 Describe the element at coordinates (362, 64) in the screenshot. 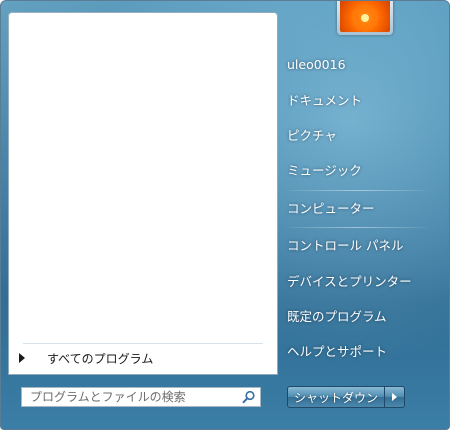

I see `user-folder-item: uleo0016` at that location.